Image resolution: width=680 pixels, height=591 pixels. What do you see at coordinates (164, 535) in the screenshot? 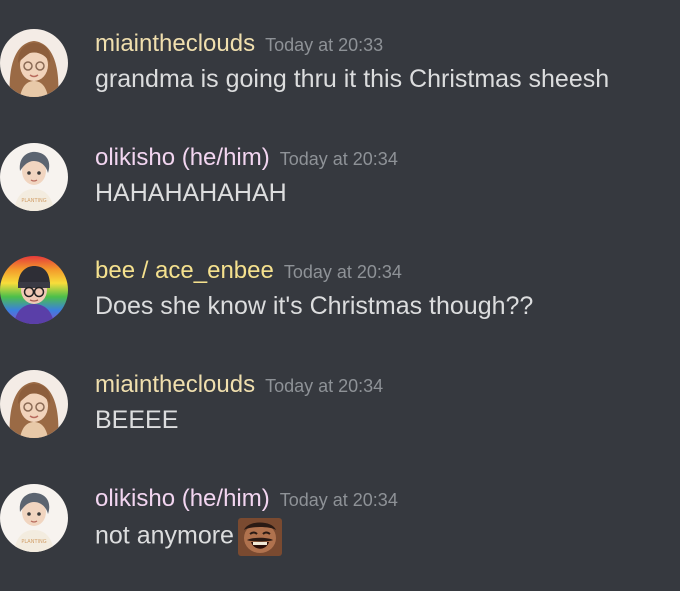
I see `message-text: not anymore` at bounding box center [164, 535].